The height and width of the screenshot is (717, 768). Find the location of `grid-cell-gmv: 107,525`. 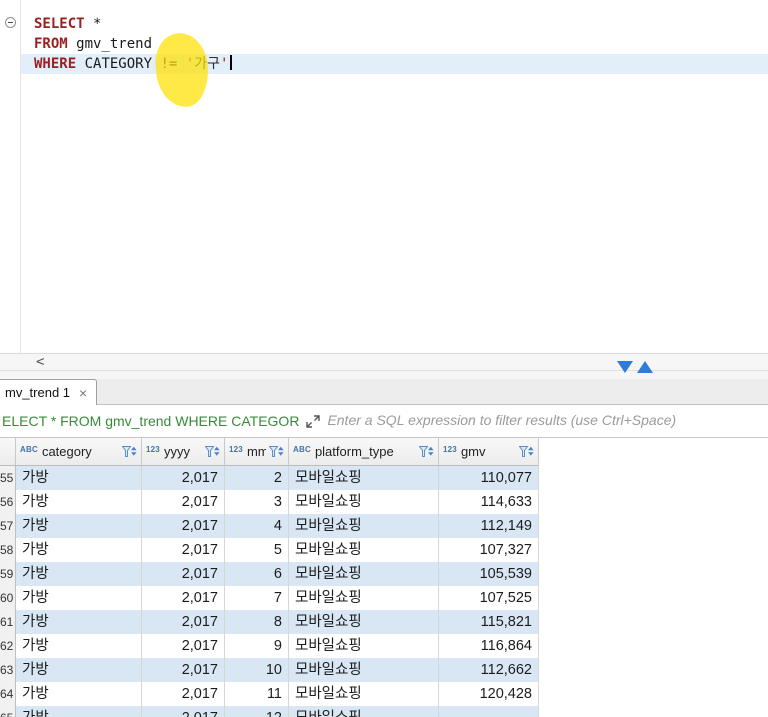

grid-cell-gmv: 107,525 is located at coordinates (489, 598).